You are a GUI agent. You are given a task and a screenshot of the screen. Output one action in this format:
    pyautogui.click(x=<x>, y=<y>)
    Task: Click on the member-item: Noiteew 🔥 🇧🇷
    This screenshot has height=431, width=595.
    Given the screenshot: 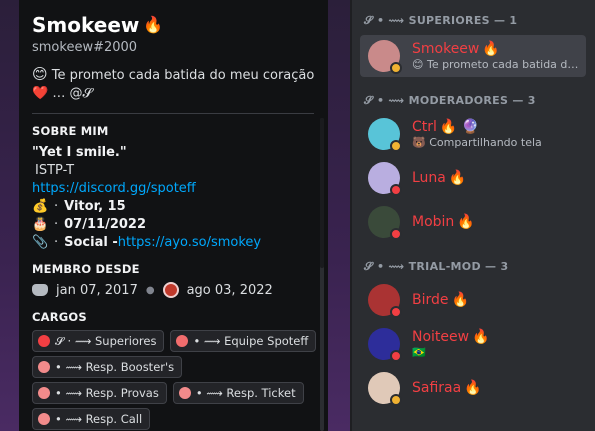 What is the action you would take?
    pyautogui.click(x=473, y=344)
    